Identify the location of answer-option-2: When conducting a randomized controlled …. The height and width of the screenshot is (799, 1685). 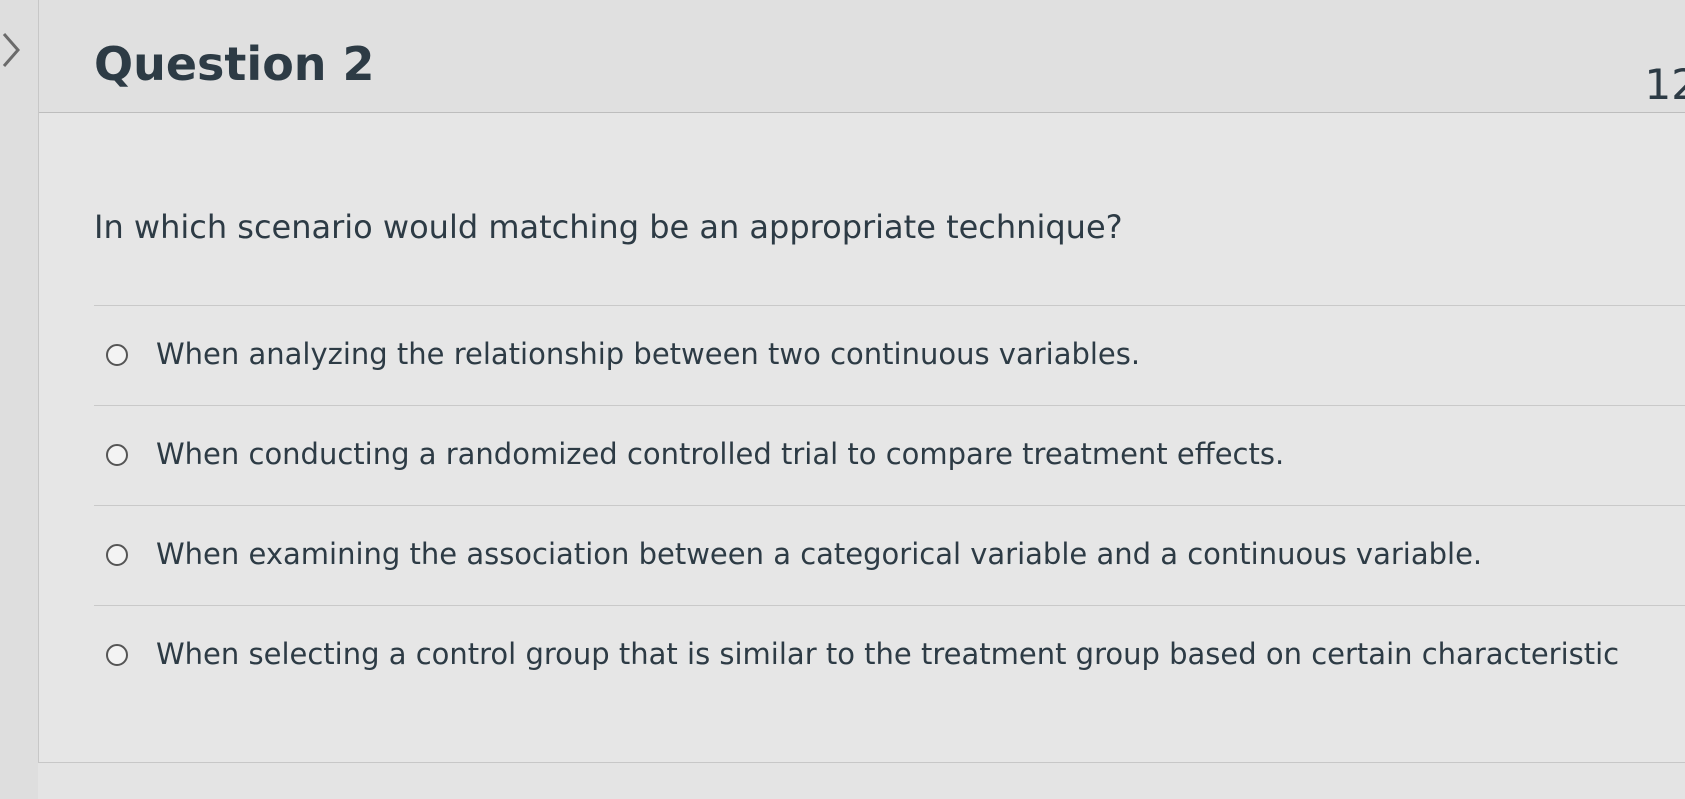
(889, 455).